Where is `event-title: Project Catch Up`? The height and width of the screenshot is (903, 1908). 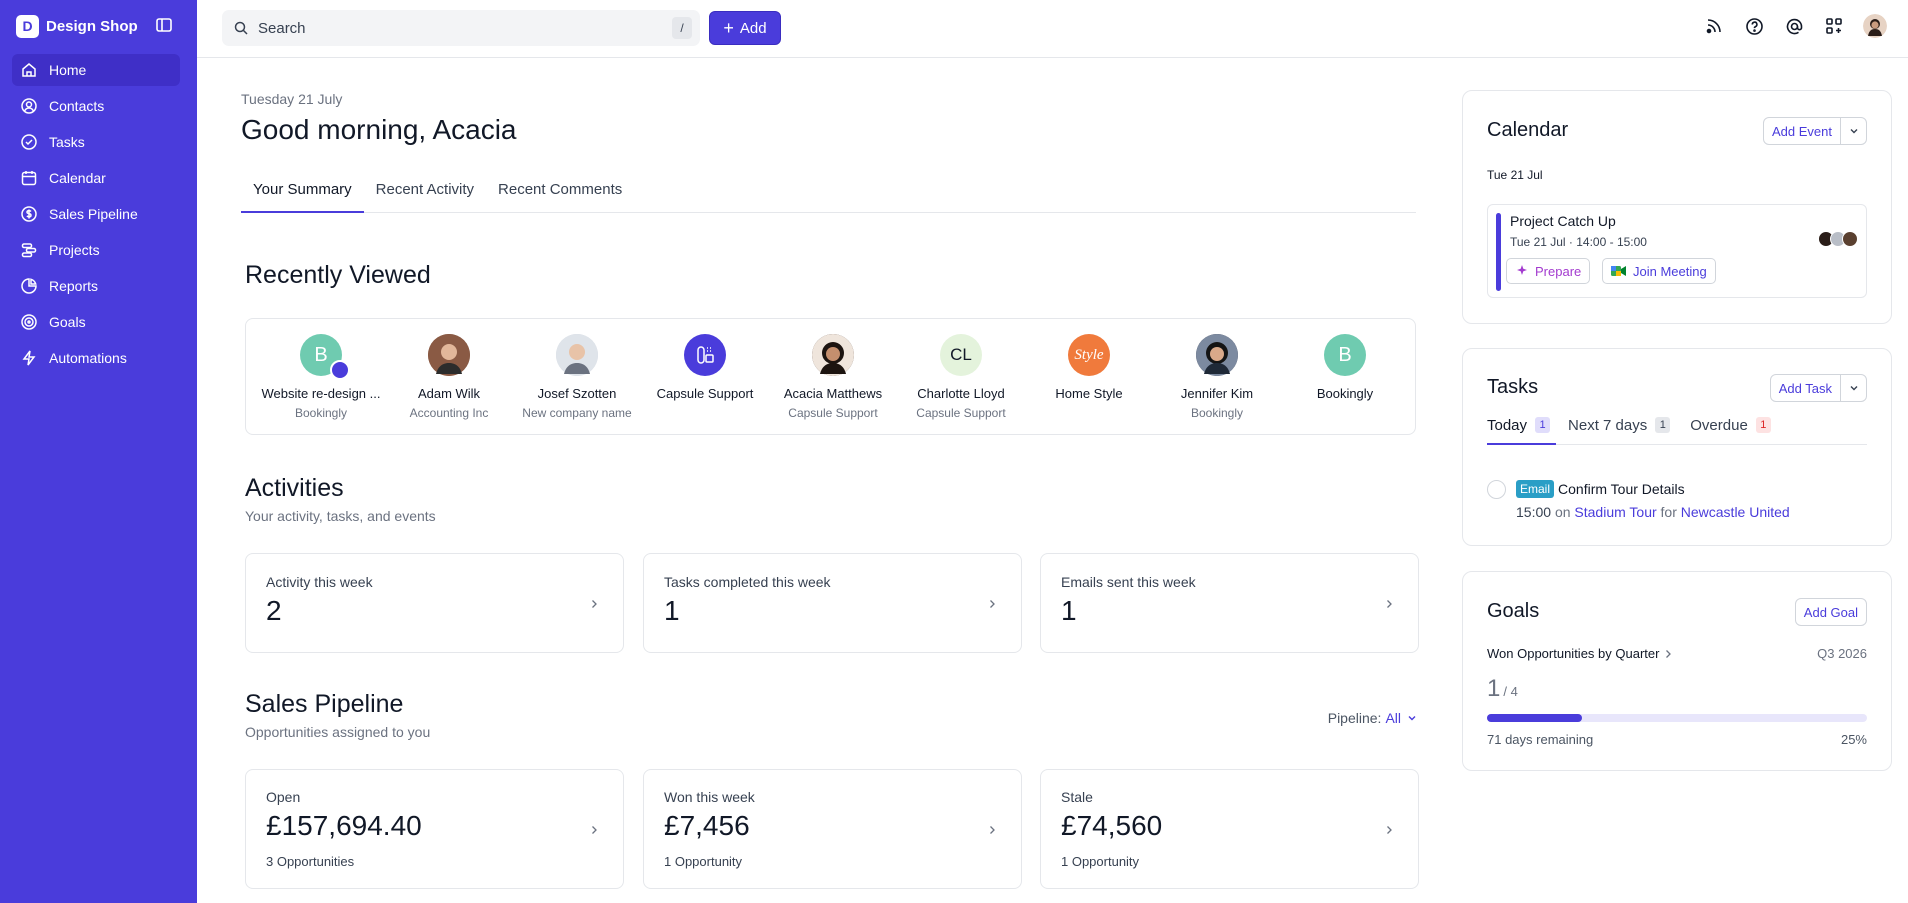
event-title: Project Catch Up is located at coordinates (1563, 221).